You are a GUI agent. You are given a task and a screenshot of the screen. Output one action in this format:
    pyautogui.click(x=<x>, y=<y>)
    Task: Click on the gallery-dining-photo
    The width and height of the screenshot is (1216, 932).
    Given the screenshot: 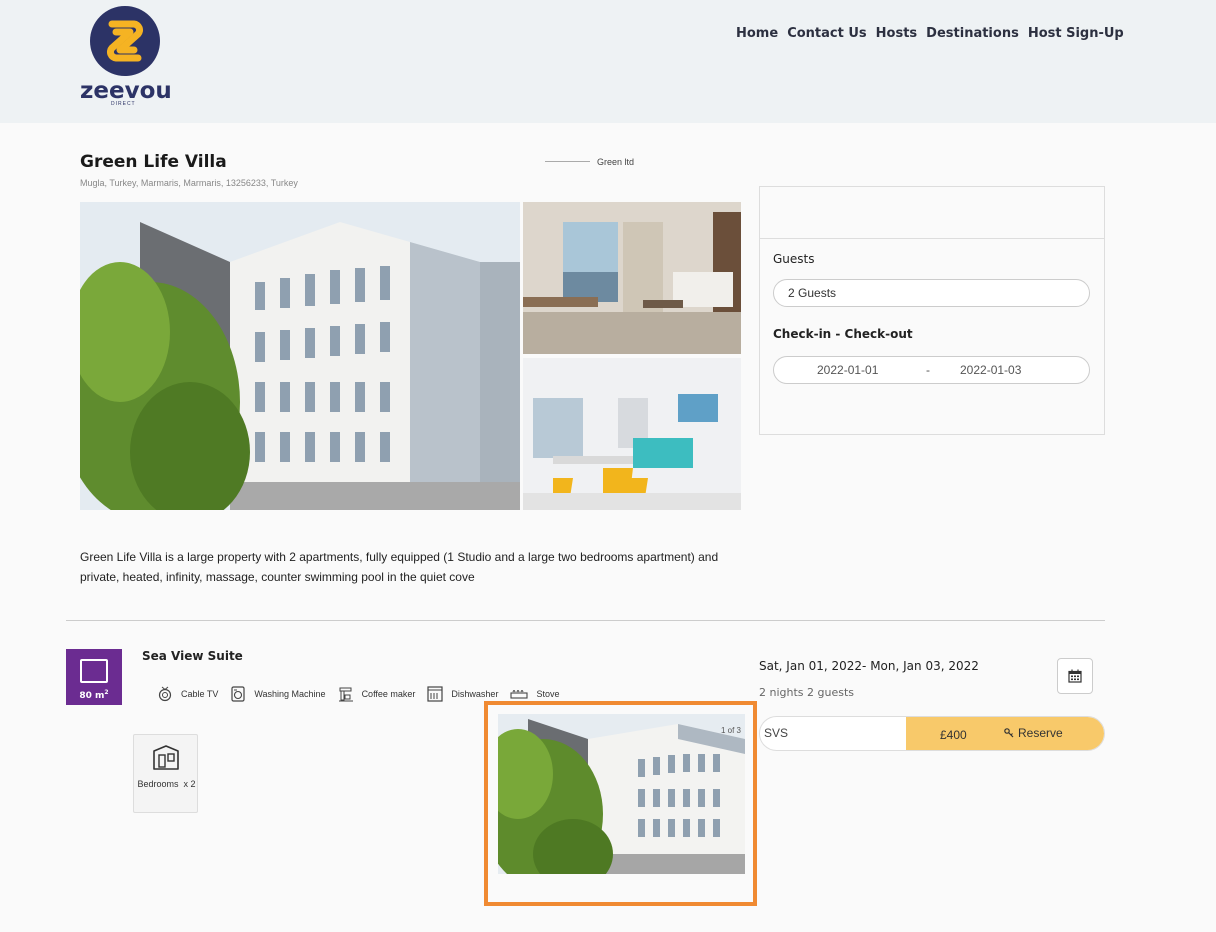 What is the action you would take?
    pyautogui.click(x=632, y=434)
    